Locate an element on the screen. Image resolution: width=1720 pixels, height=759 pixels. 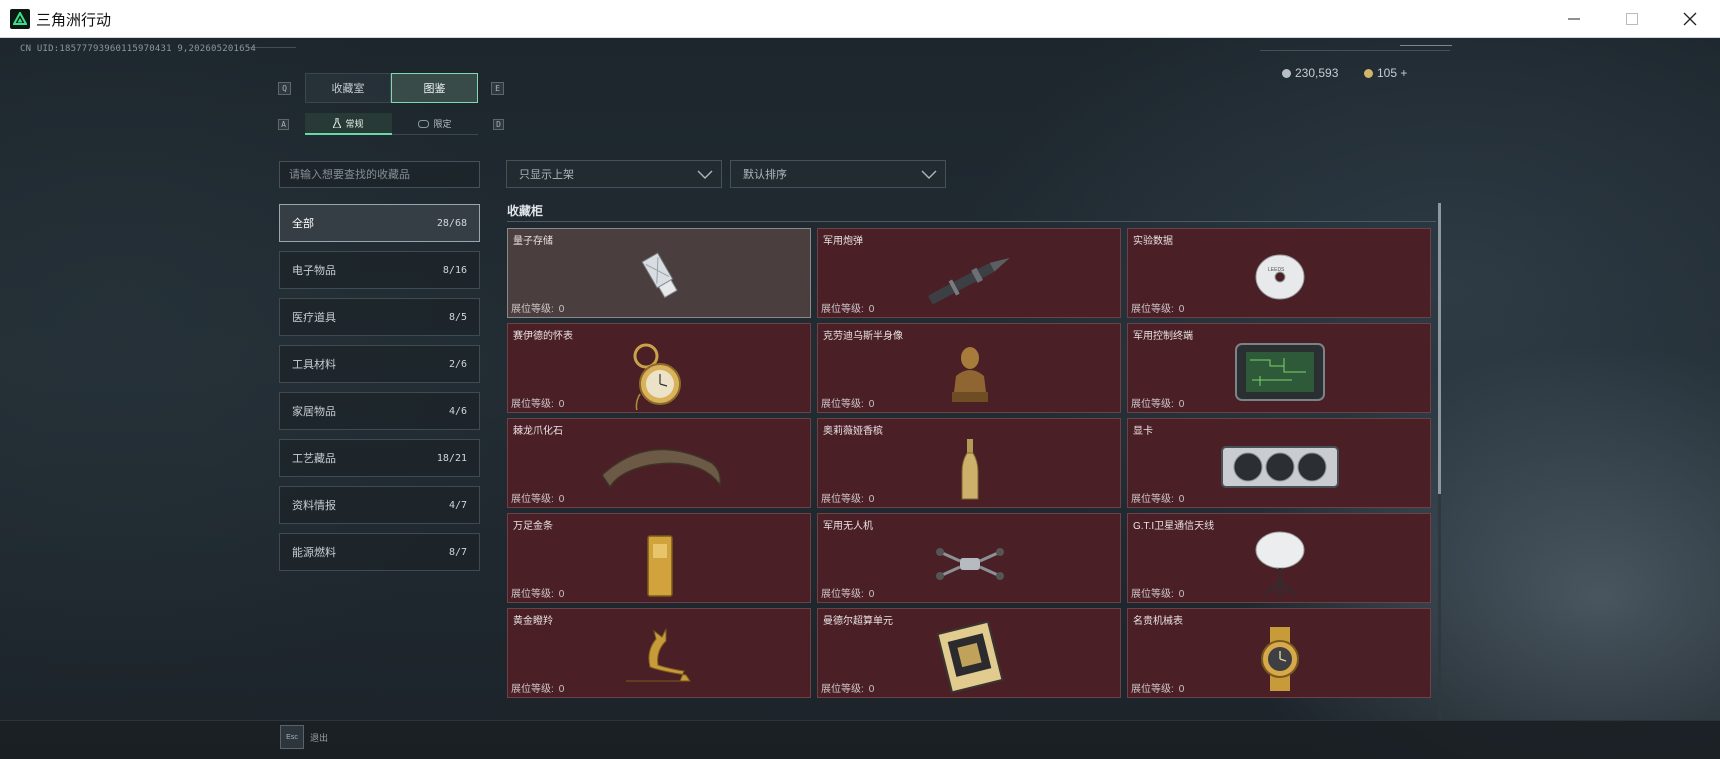
champagne-icon is located at coordinates (970, 469).